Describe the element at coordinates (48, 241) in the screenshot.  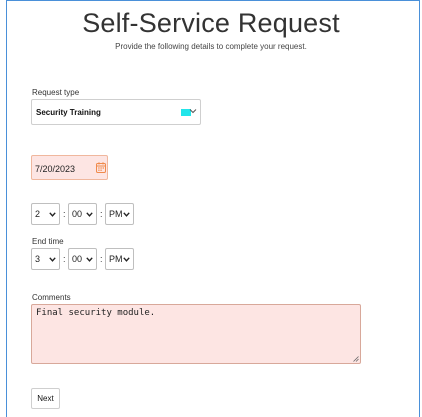
I see `end-time-label: End time` at that location.